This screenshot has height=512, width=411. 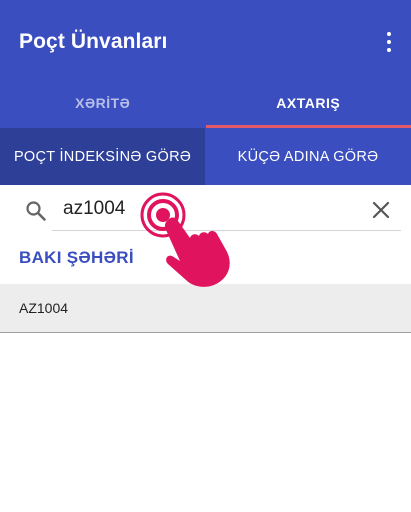 I want to click on tab-search: AXTARIŞ, so click(x=308, y=103).